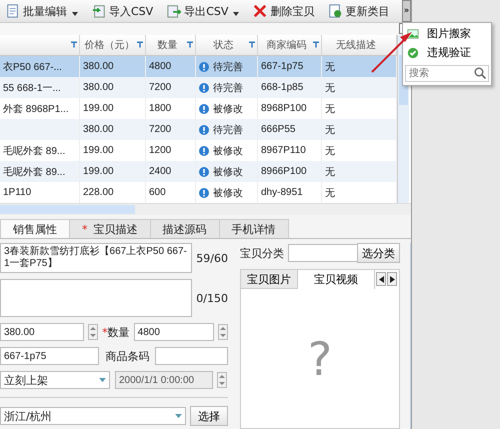 This screenshot has height=429, width=500. Describe the element at coordinates (413, 52) in the screenshot. I see `check-icon` at that location.